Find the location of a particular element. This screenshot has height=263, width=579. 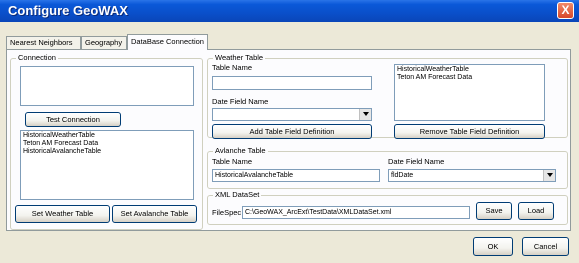

weather-table-name-label: Table Name is located at coordinates (232, 67).